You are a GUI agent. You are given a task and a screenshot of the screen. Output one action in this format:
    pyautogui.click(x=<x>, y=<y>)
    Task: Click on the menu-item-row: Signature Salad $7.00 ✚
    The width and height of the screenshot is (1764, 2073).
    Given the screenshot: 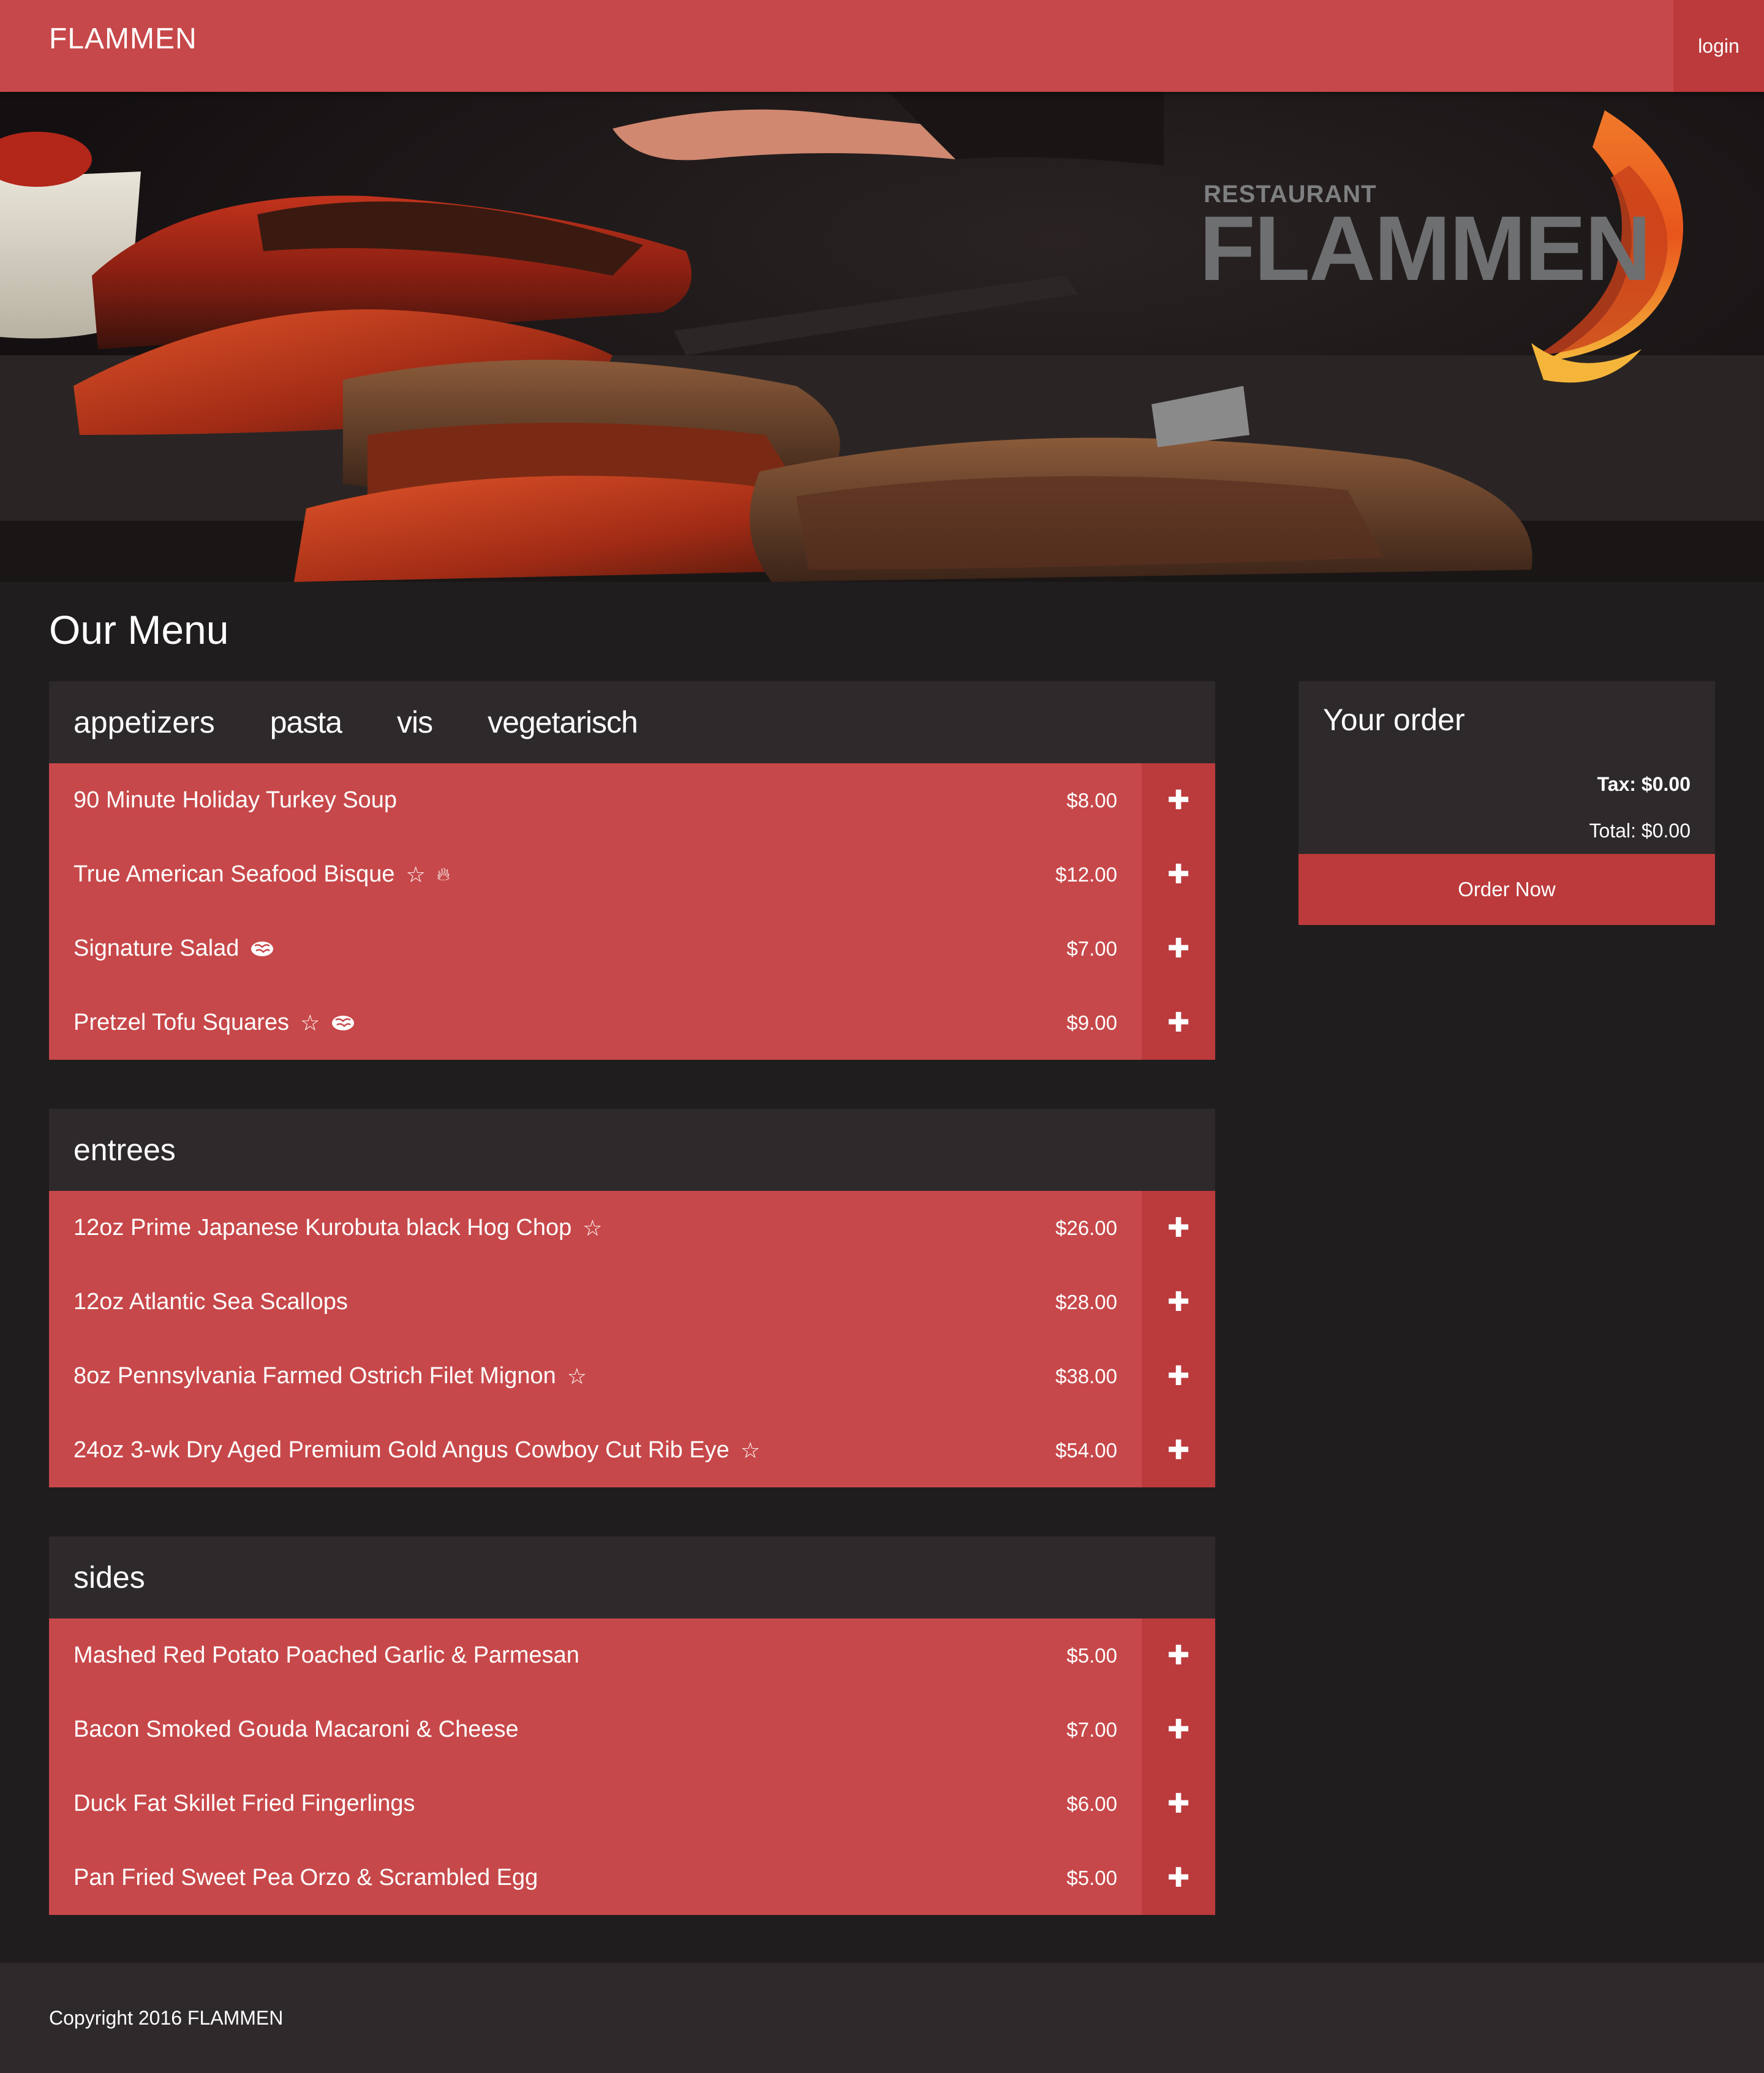 What is the action you would take?
    pyautogui.click(x=632, y=949)
    